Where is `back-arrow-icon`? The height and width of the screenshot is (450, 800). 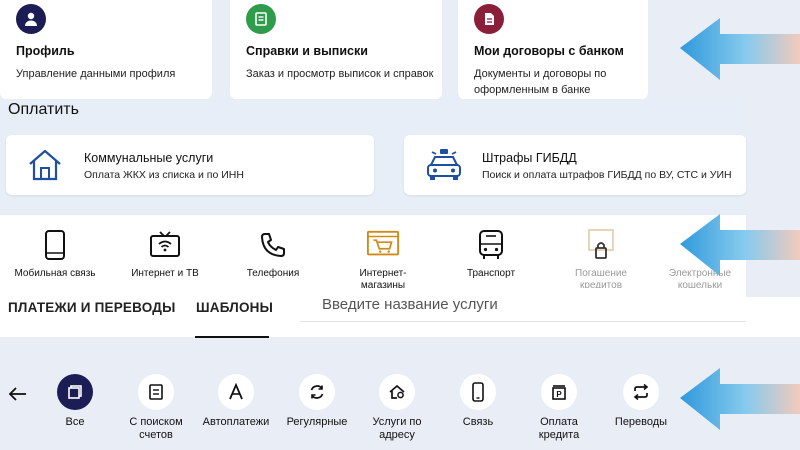
back-arrow-icon is located at coordinates (18, 394).